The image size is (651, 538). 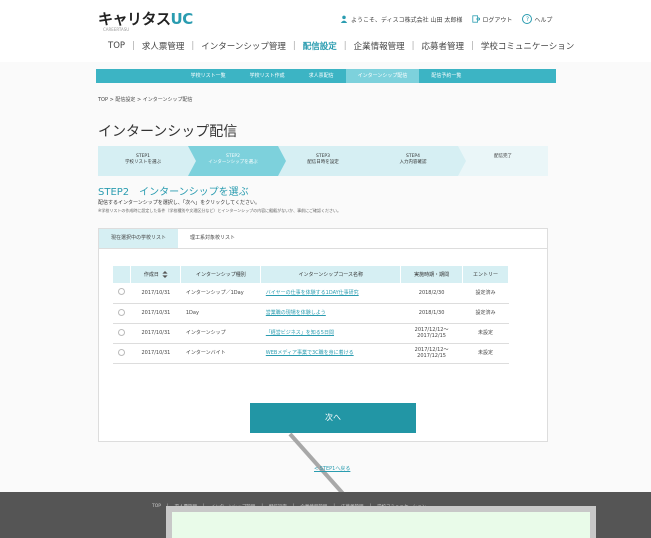 I want to click on step-2: STEP2 インターンシップを選ぶ, so click(x=237, y=161).